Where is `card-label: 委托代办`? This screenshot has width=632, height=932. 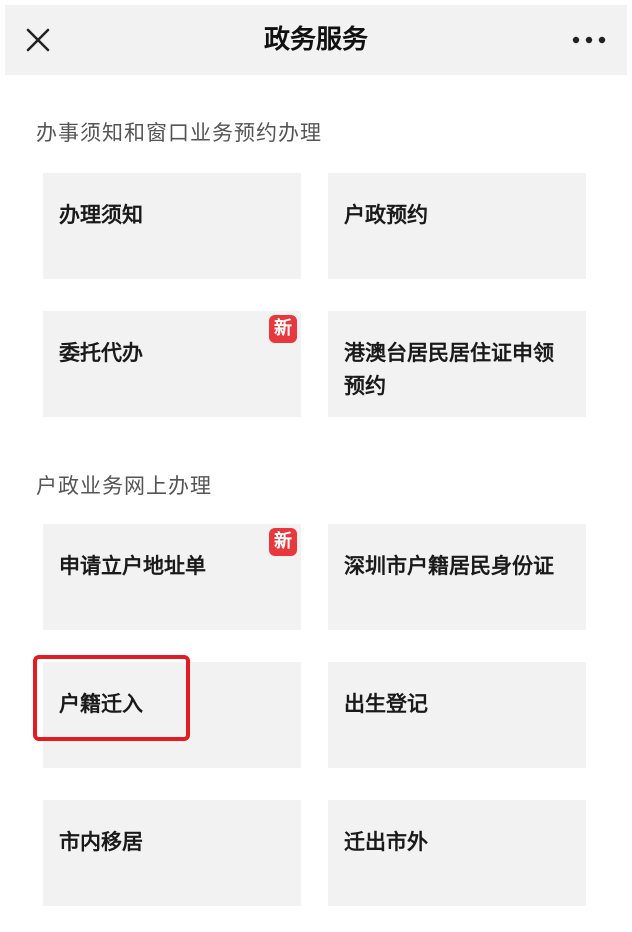
card-label: 委托代办 is located at coordinates (101, 353).